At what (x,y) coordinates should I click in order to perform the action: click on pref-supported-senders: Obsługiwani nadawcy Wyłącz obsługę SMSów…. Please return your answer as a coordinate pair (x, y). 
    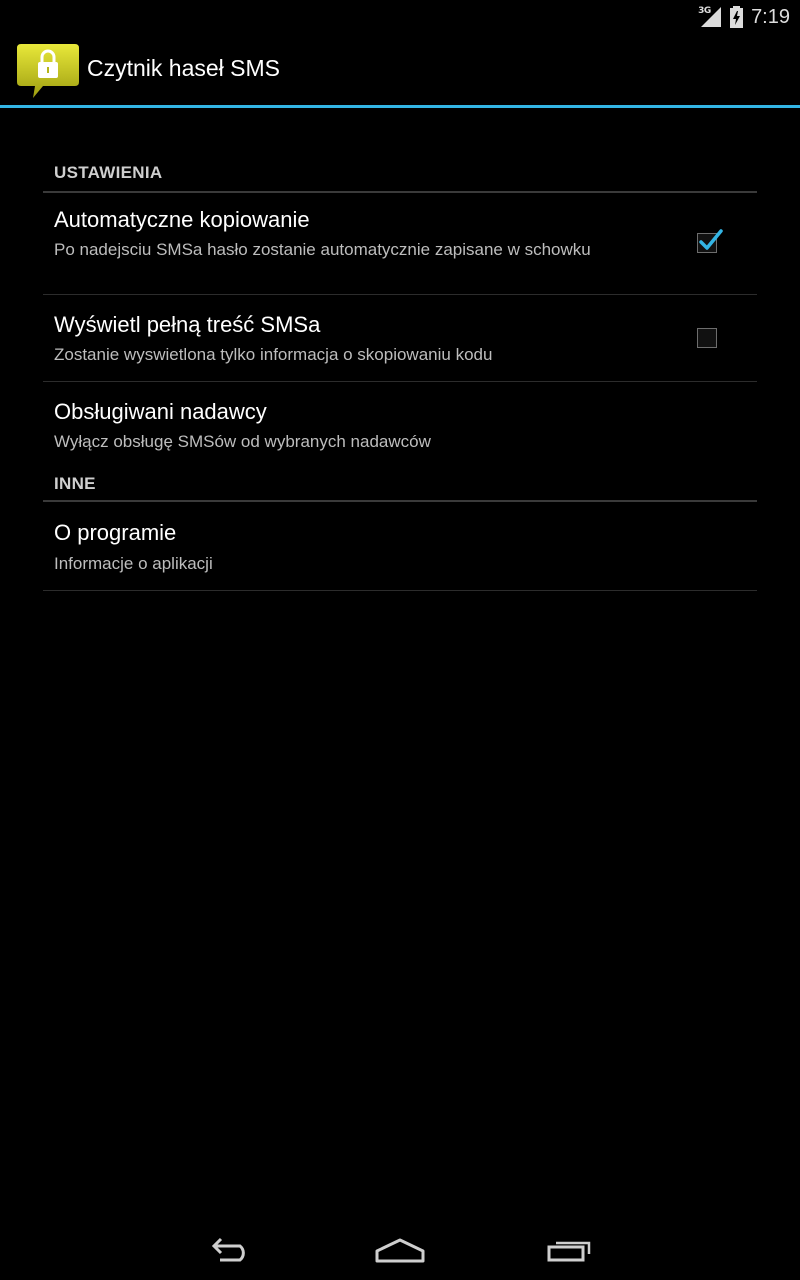
    Looking at the image, I should click on (400, 426).